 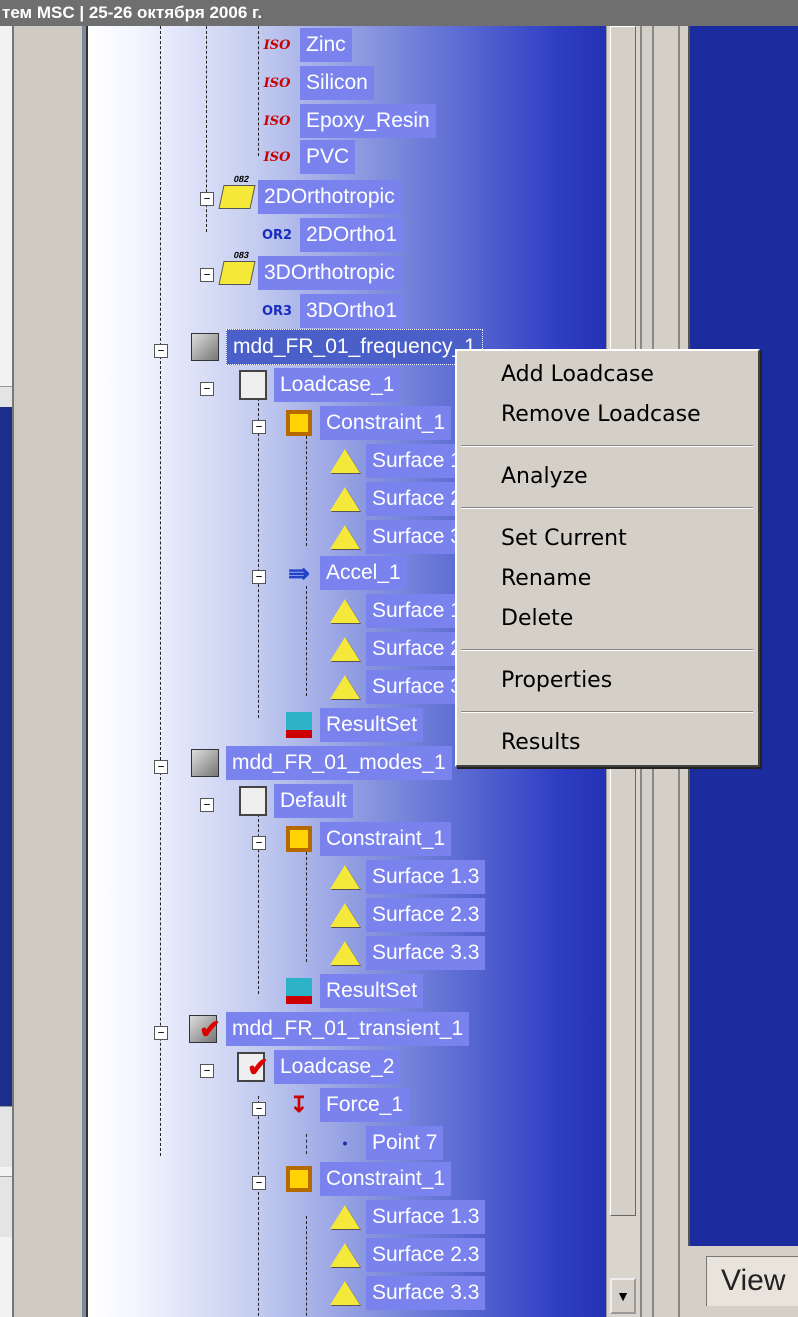 I want to click on tree-item-label: Epoxy_Resin, so click(x=368, y=121).